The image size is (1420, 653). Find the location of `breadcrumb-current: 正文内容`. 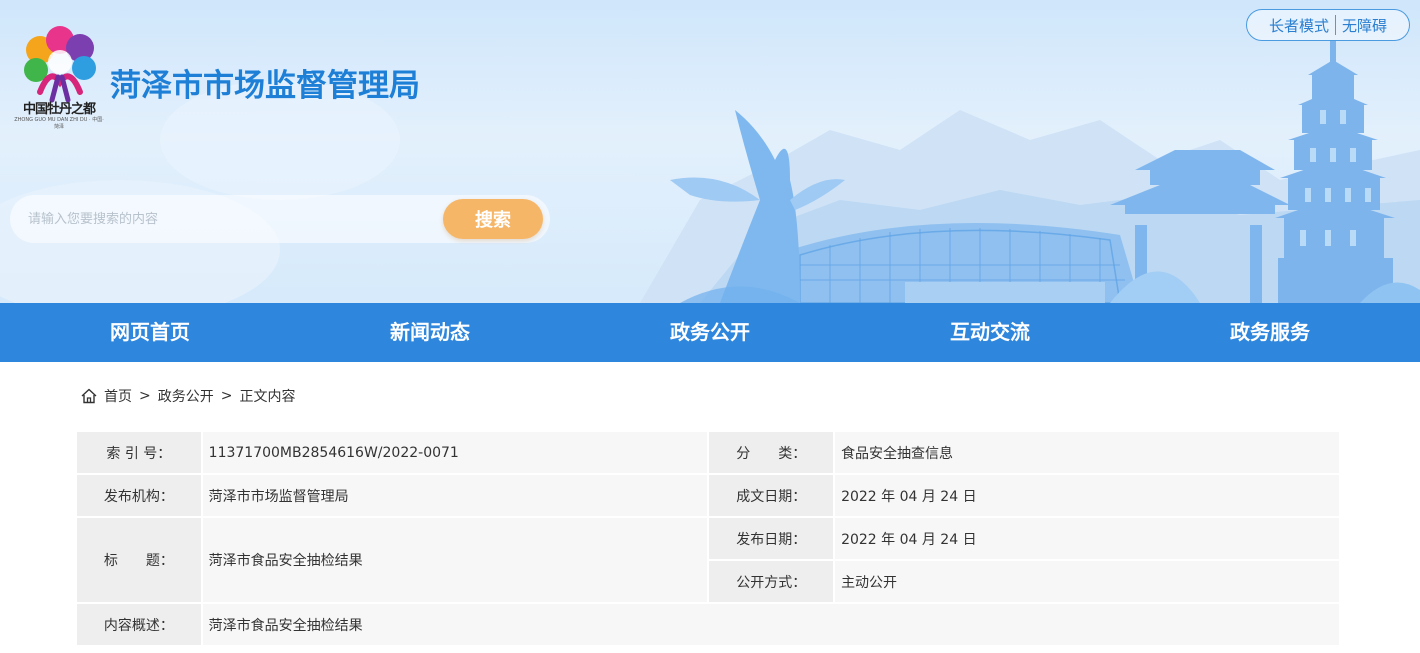

breadcrumb-current: 正文内容 is located at coordinates (267, 397).